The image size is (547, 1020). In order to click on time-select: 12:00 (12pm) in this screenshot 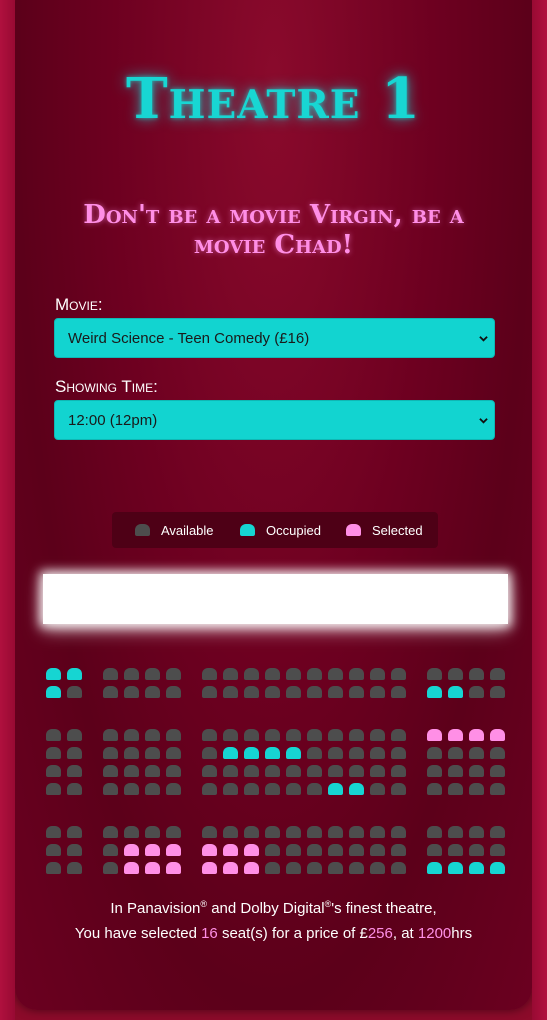, I will do `click(274, 420)`.